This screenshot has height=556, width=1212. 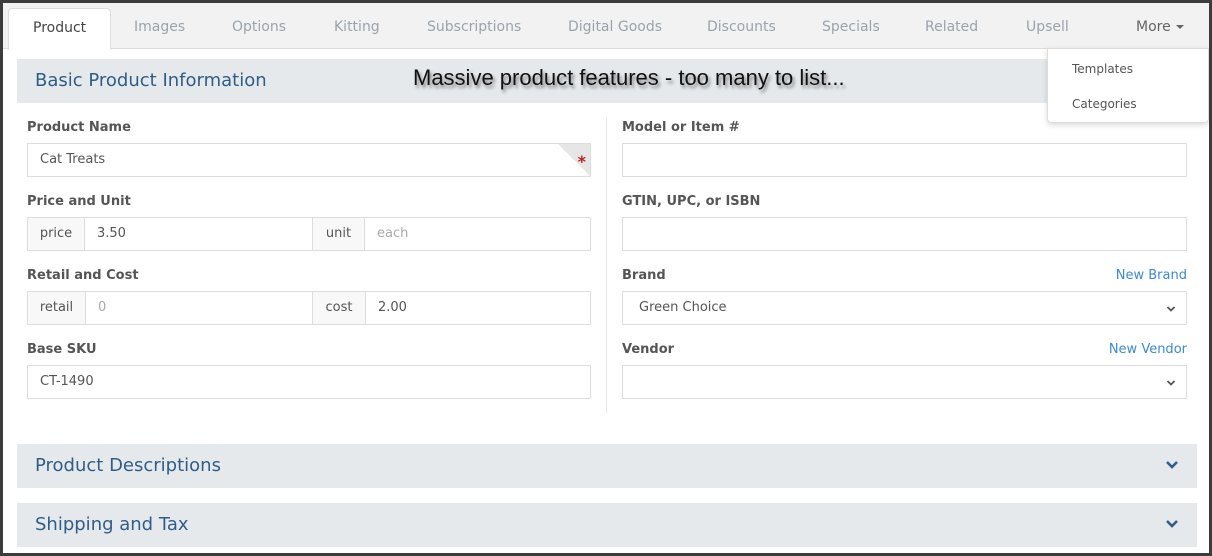 What do you see at coordinates (851, 26) in the screenshot?
I see `tab-specials: Specials` at bounding box center [851, 26].